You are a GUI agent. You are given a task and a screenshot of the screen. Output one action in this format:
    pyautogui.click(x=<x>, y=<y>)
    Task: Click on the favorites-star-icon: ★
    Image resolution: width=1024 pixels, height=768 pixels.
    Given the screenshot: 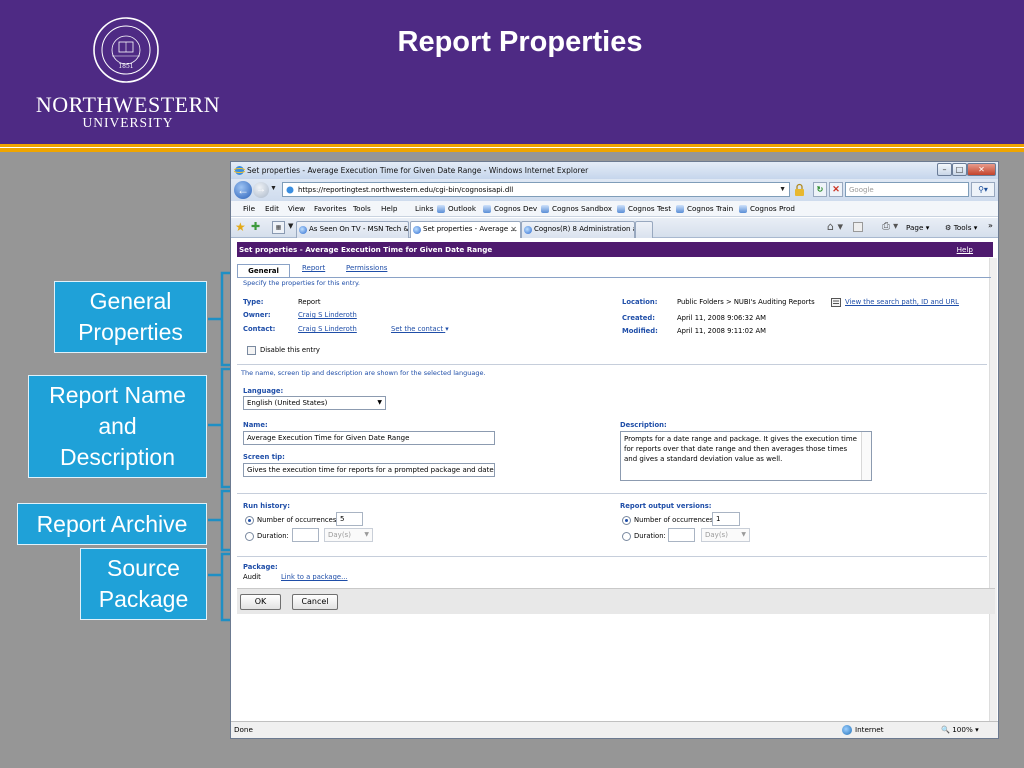 What is the action you would take?
    pyautogui.click(x=240, y=227)
    